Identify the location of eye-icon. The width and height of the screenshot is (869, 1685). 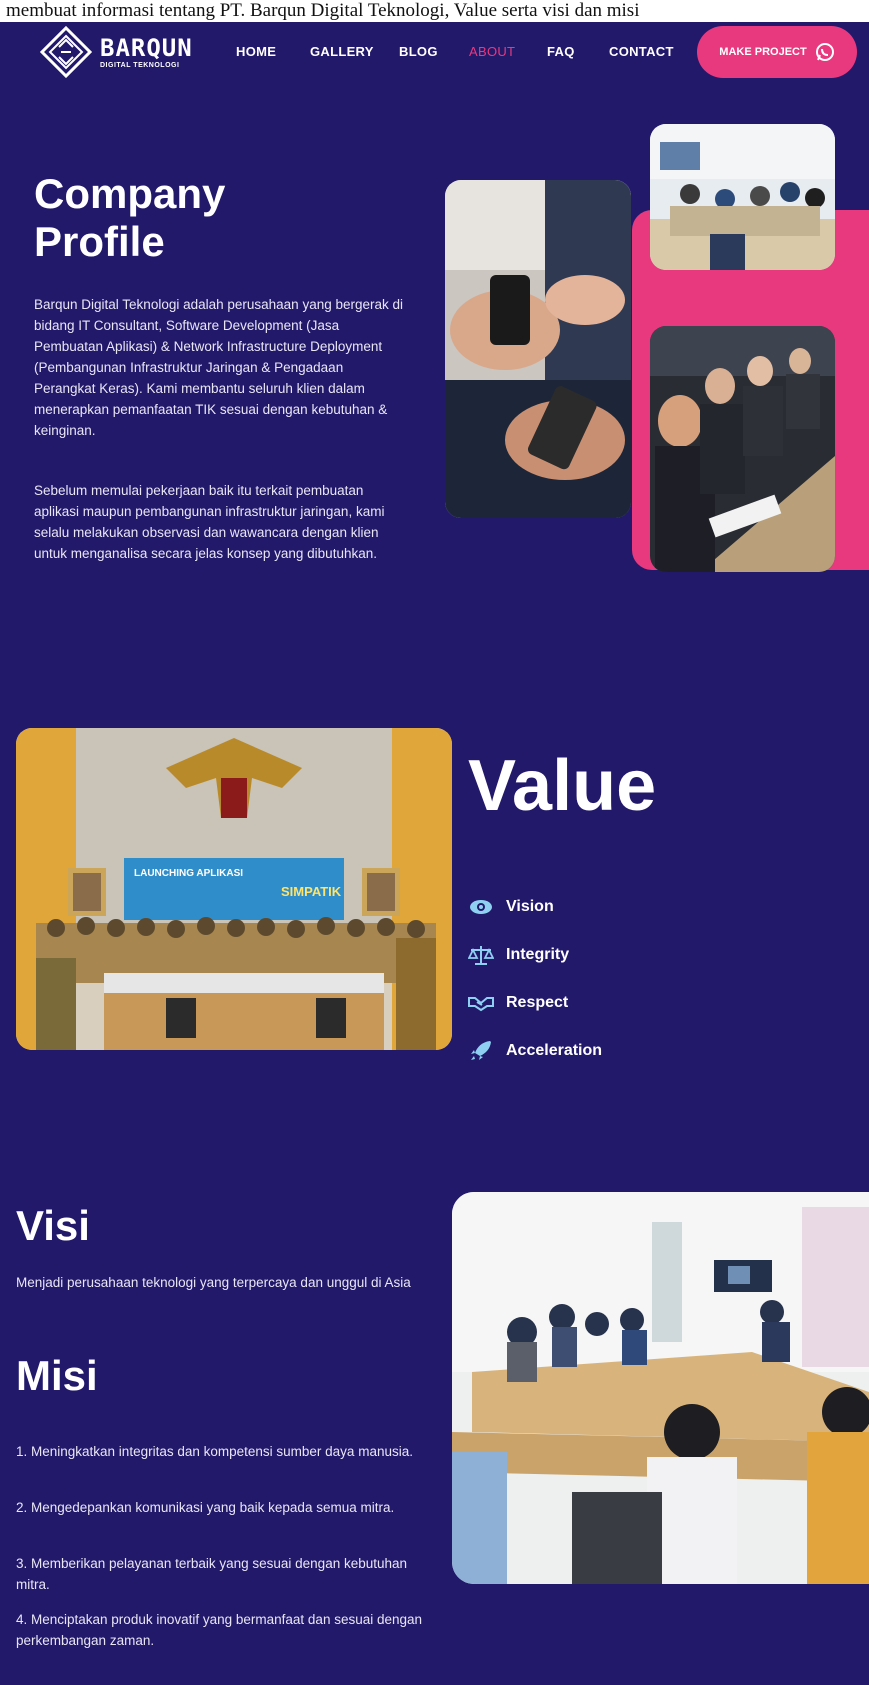
(481, 907).